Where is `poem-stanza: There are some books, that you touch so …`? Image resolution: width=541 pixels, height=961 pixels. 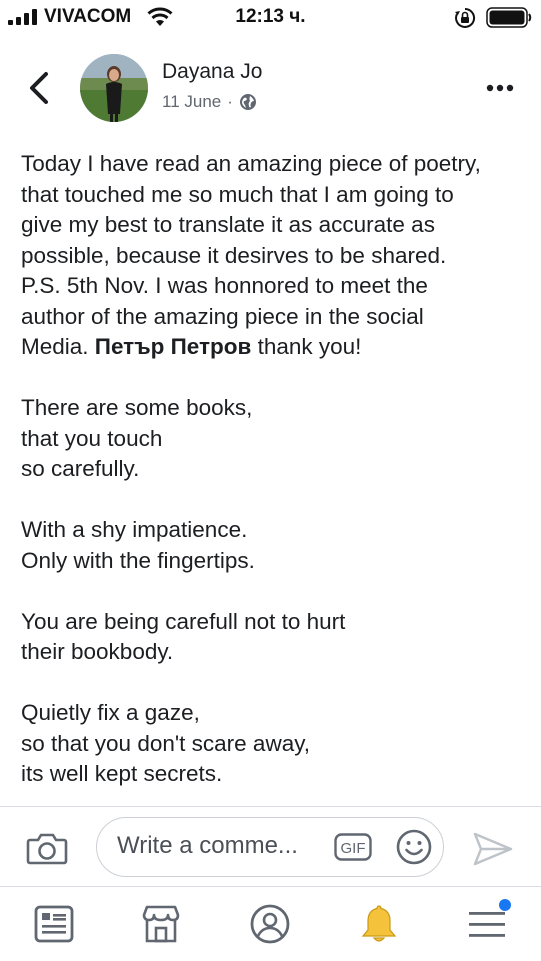
poem-stanza: There are some books, that you touch so … is located at coordinates (276, 439).